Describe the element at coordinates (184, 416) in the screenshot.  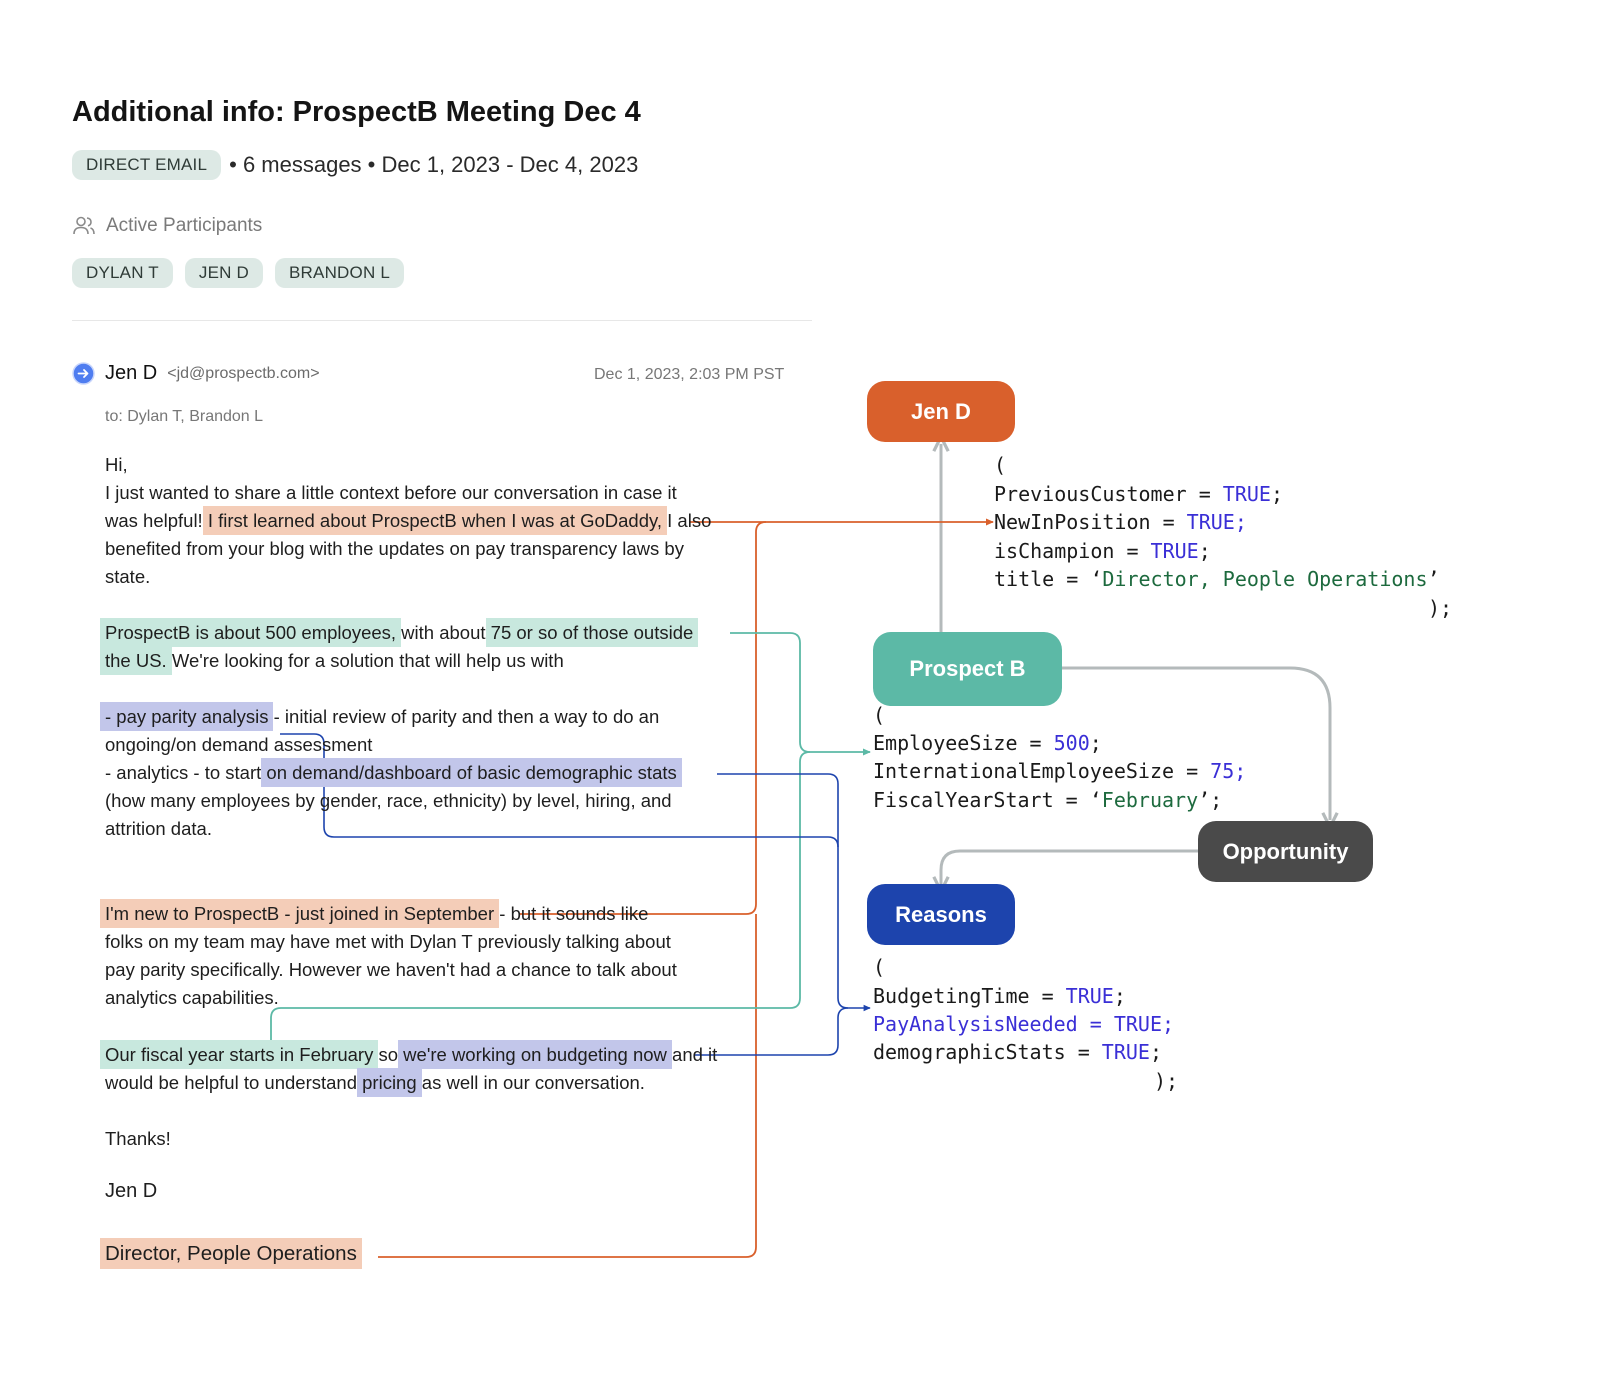
I see `email-recipients: to: Dylan T, Brandon L` at that location.